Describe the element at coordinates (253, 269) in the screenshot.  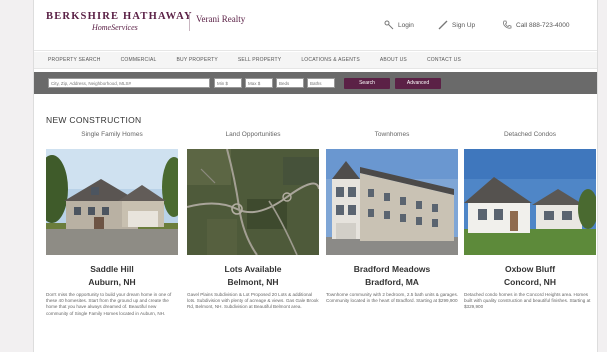
I see `listing-name: Lots Available` at that location.